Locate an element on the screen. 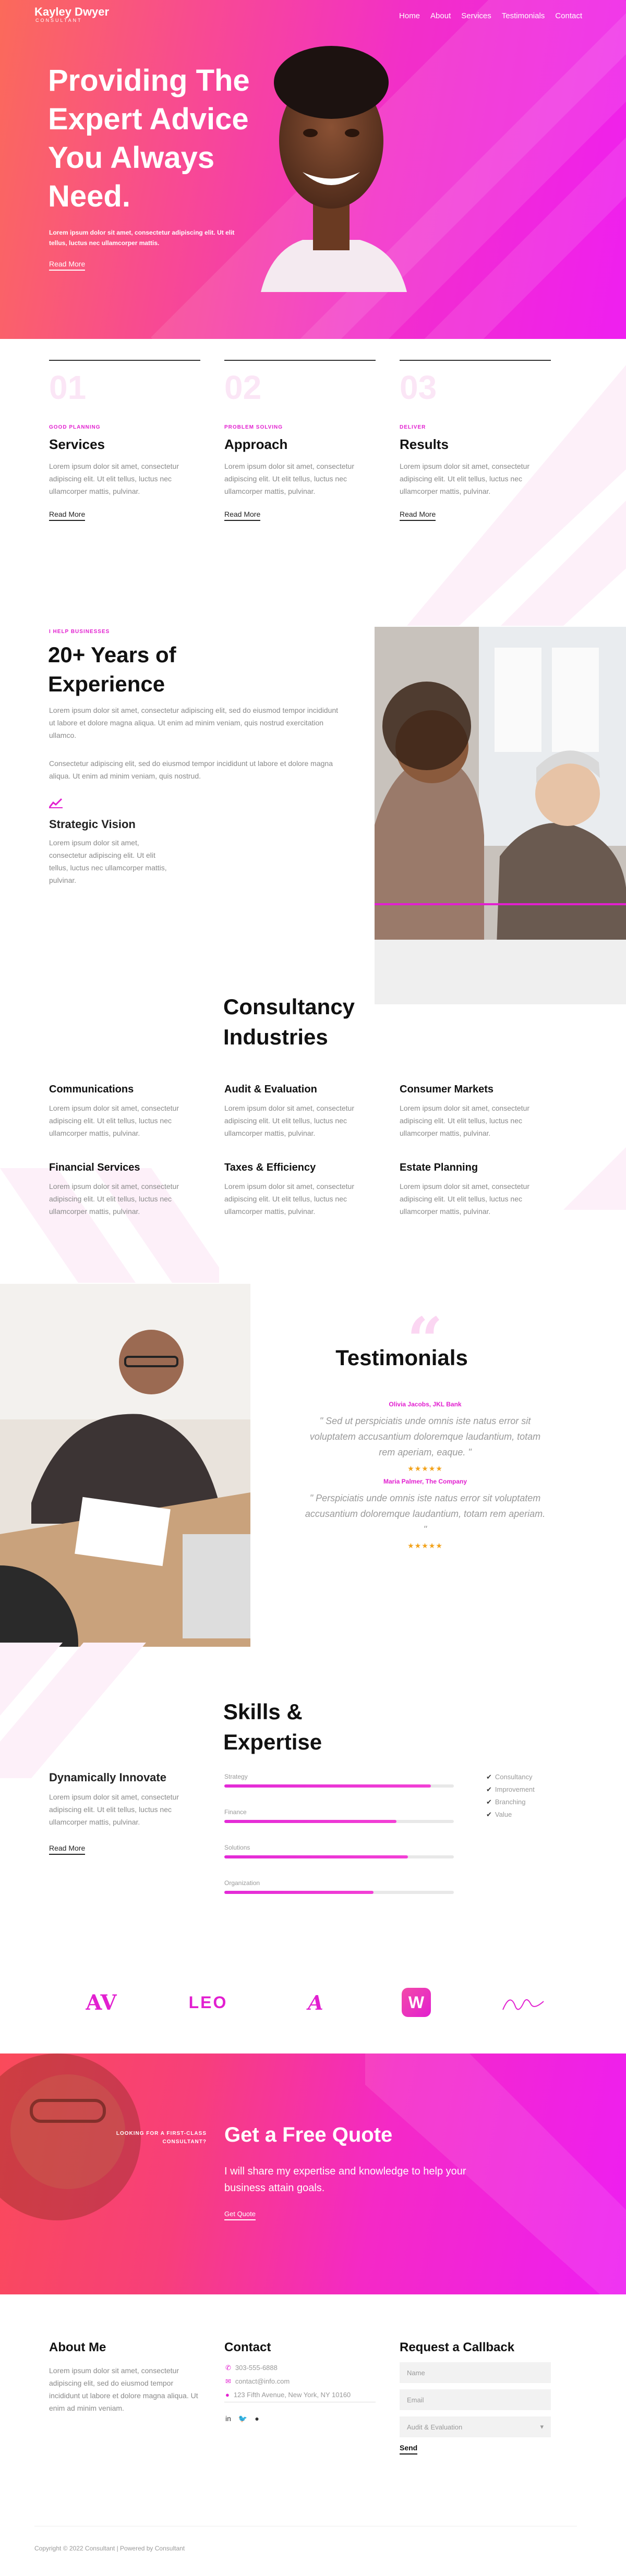 This screenshot has width=626, height=2576. testimonial-author: Olivia Jacobs, JKL Bank is located at coordinates (425, 1404).